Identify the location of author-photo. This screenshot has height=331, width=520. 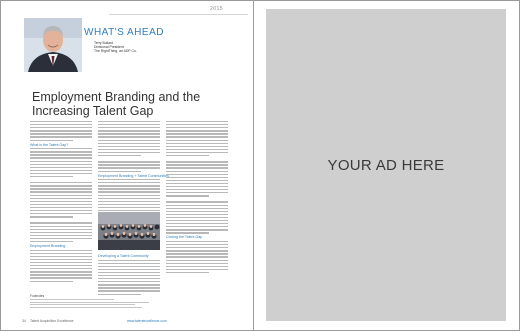
(53, 45).